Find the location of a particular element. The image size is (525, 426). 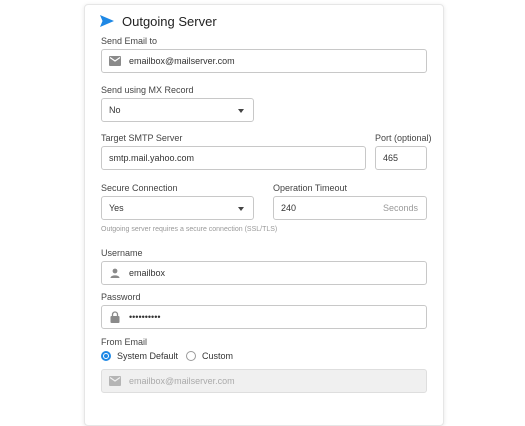

radio-system-default-label: System Default is located at coordinates (148, 356).